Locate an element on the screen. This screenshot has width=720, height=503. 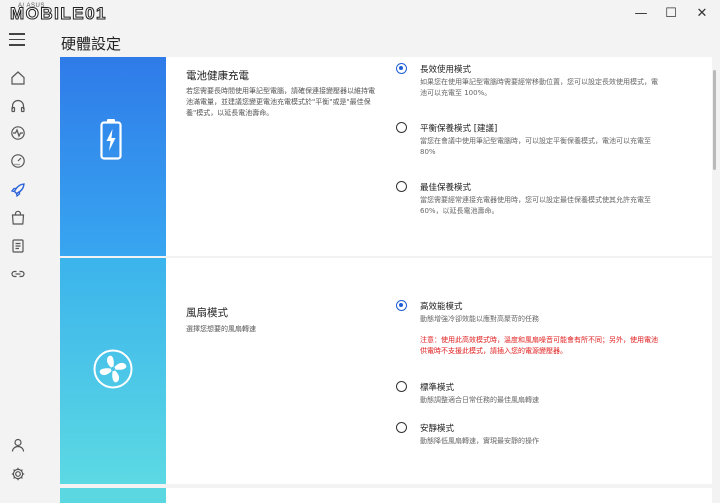
option-label: 長效使用模式 is located at coordinates (446, 70).